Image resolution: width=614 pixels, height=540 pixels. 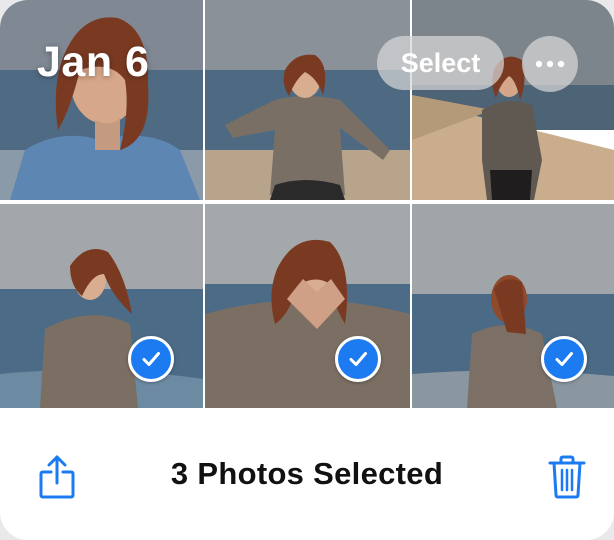 I want to click on photo-5-image, so click(x=307, y=306).